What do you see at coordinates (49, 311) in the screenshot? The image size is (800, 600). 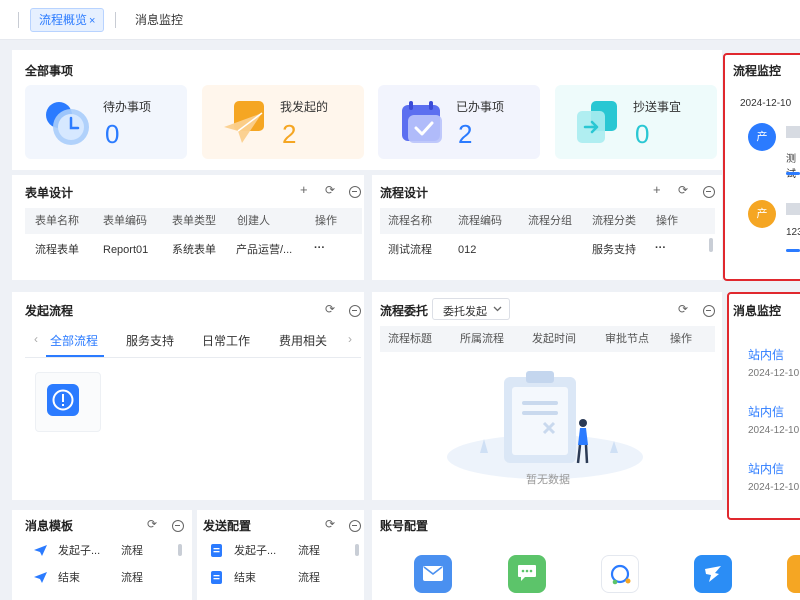 I see `launch-process-title: 发起流程` at bounding box center [49, 311].